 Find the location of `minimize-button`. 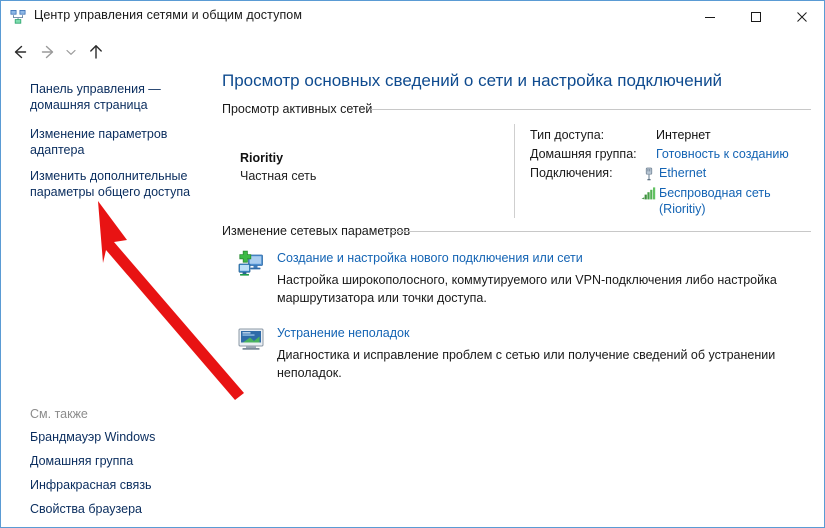

minimize-button is located at coordinates (710, 16).